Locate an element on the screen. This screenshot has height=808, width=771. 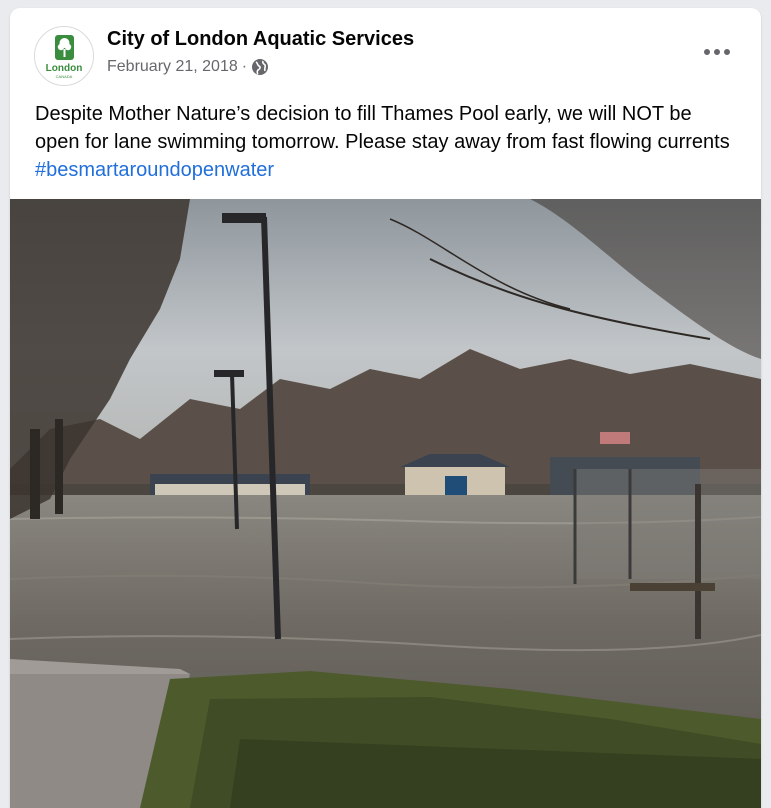
more-options-icon is located at coordinates (717, 52).